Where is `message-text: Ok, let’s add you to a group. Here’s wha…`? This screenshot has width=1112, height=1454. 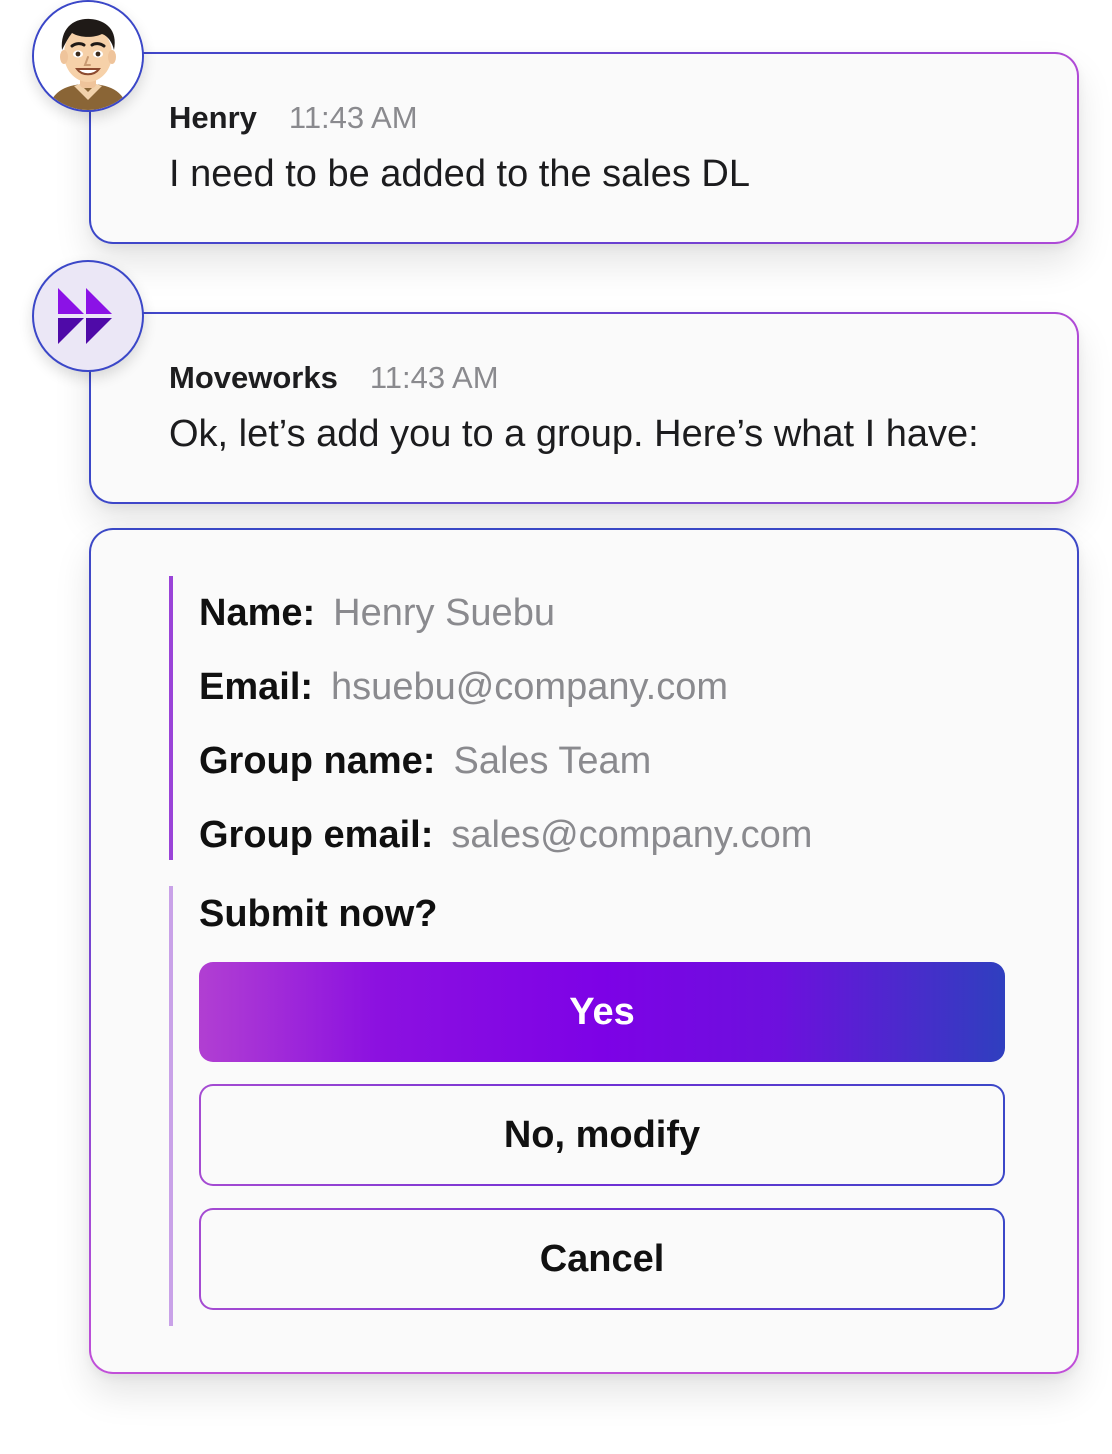 message-text: Ok, let’s add you to a group. Here’s wha… is located at coordinates (574, 434).